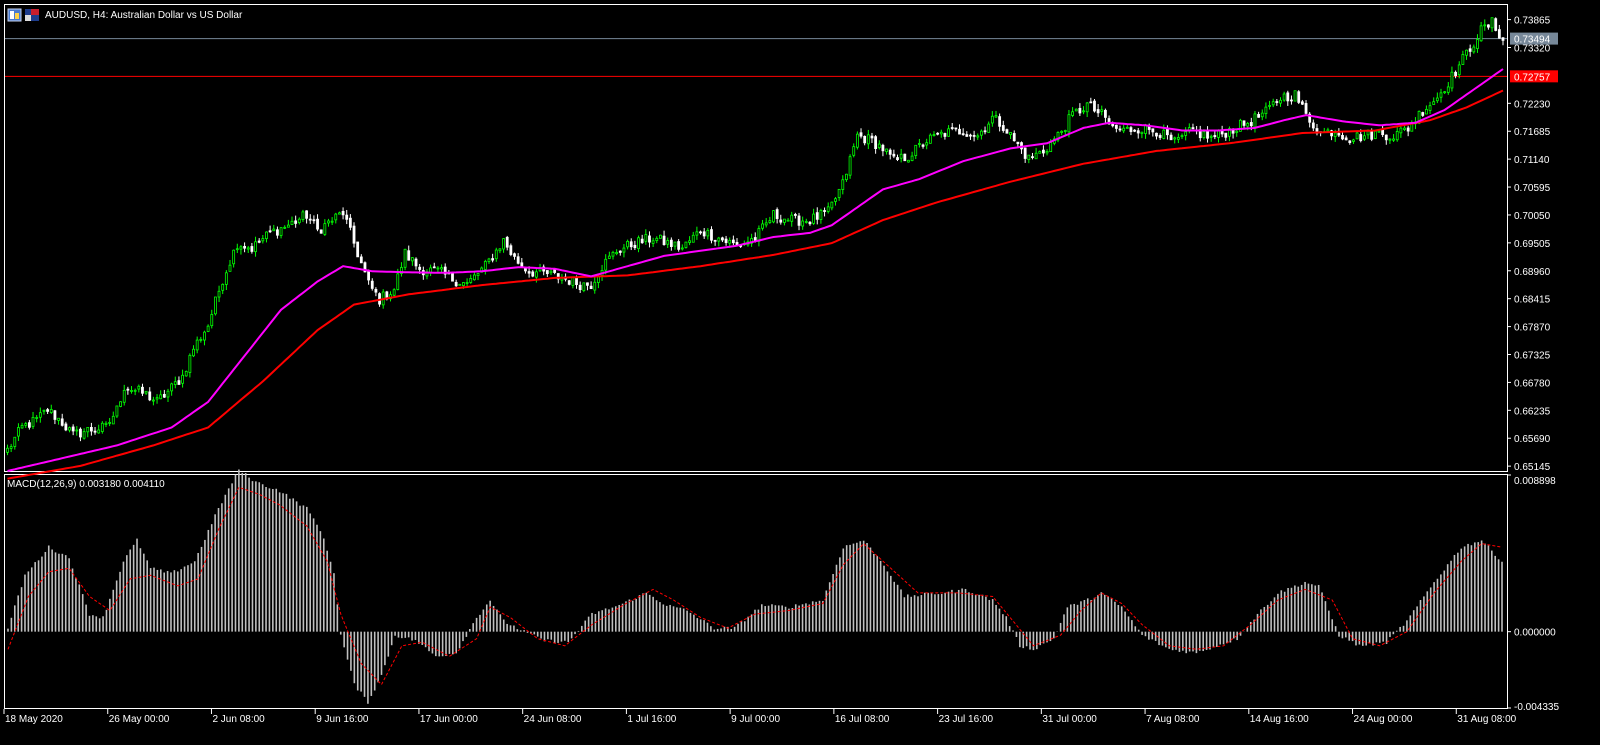 Image resolution: width=1600 pixels, height=750 pixels. I want to click on time-tick-label: 24 Jun 08:00, so click(553, 719).